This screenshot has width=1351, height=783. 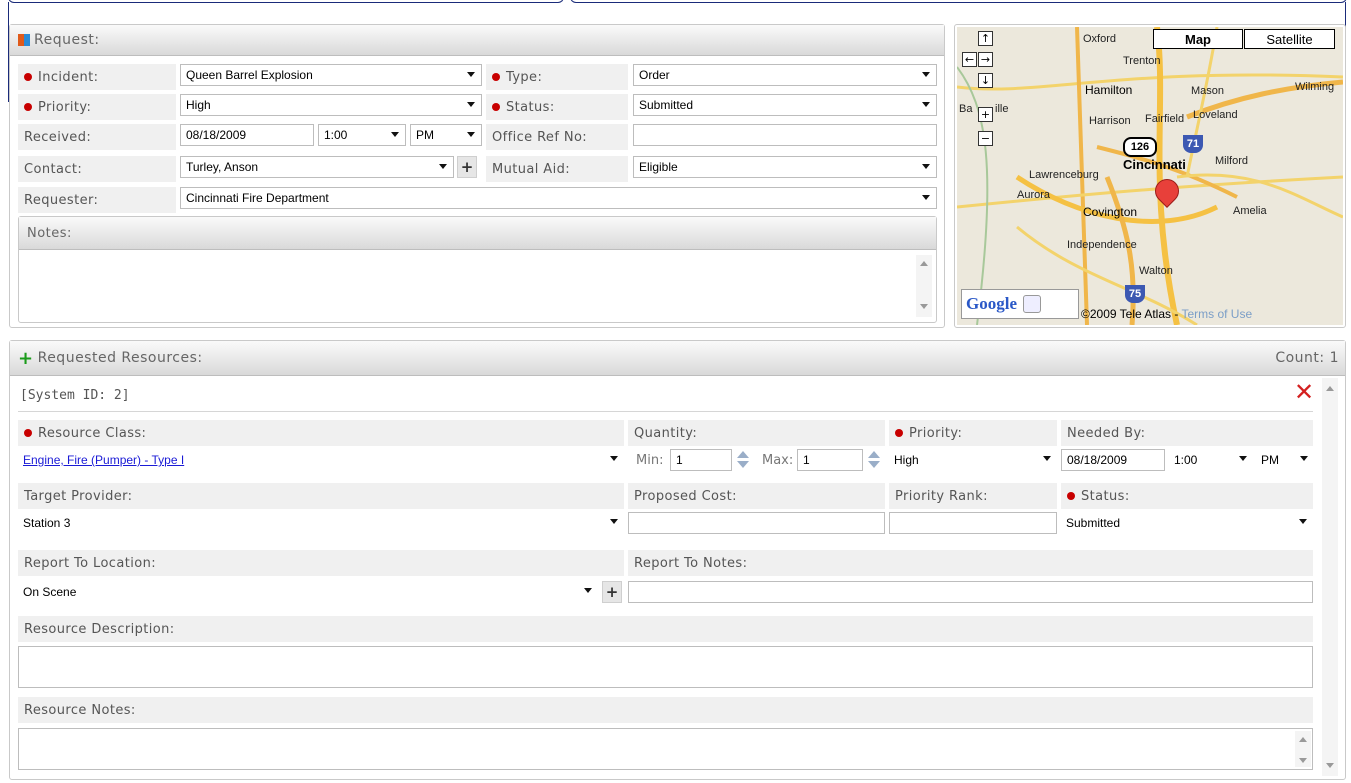 I want to click on needed-by-ampm-select: PM, so click(x=1285, y=460).